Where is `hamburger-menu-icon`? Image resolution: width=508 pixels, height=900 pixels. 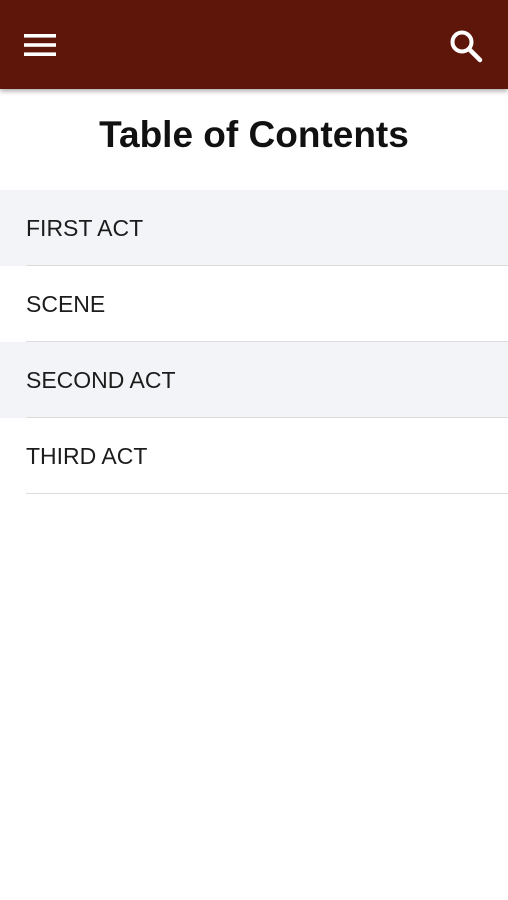 hamburger-menu-icon is located at coordinates (40, 45).